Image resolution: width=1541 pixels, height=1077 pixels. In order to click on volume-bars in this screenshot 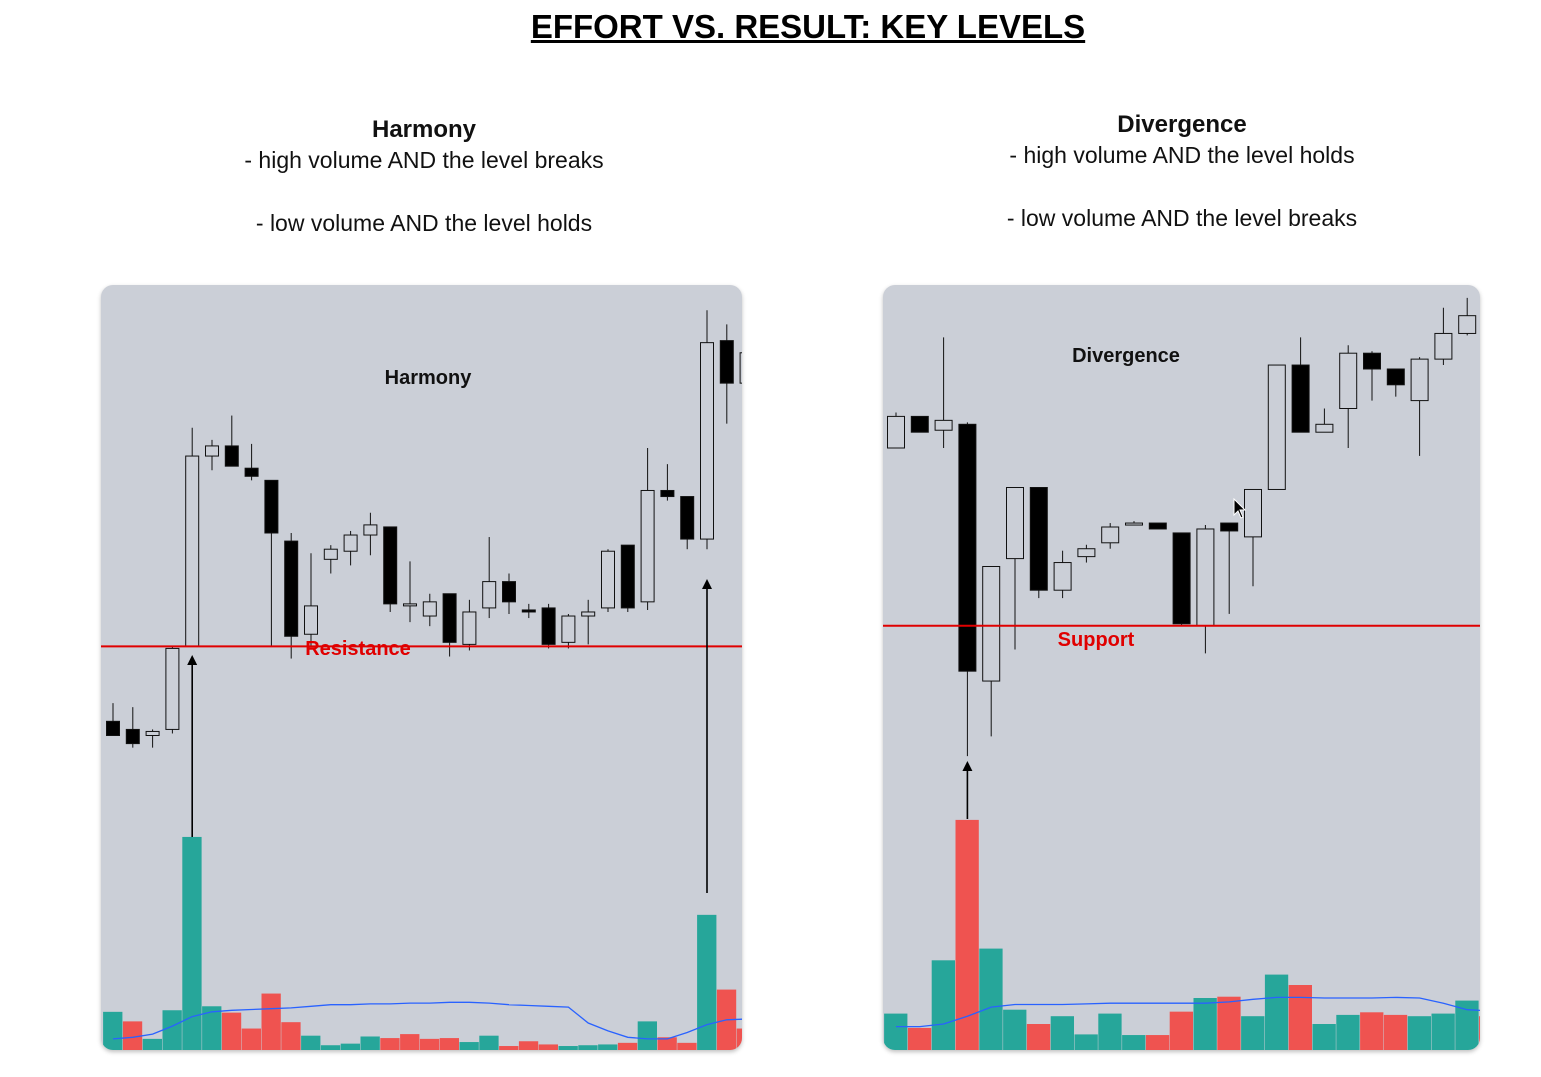, I will do `click(422, 943)`.